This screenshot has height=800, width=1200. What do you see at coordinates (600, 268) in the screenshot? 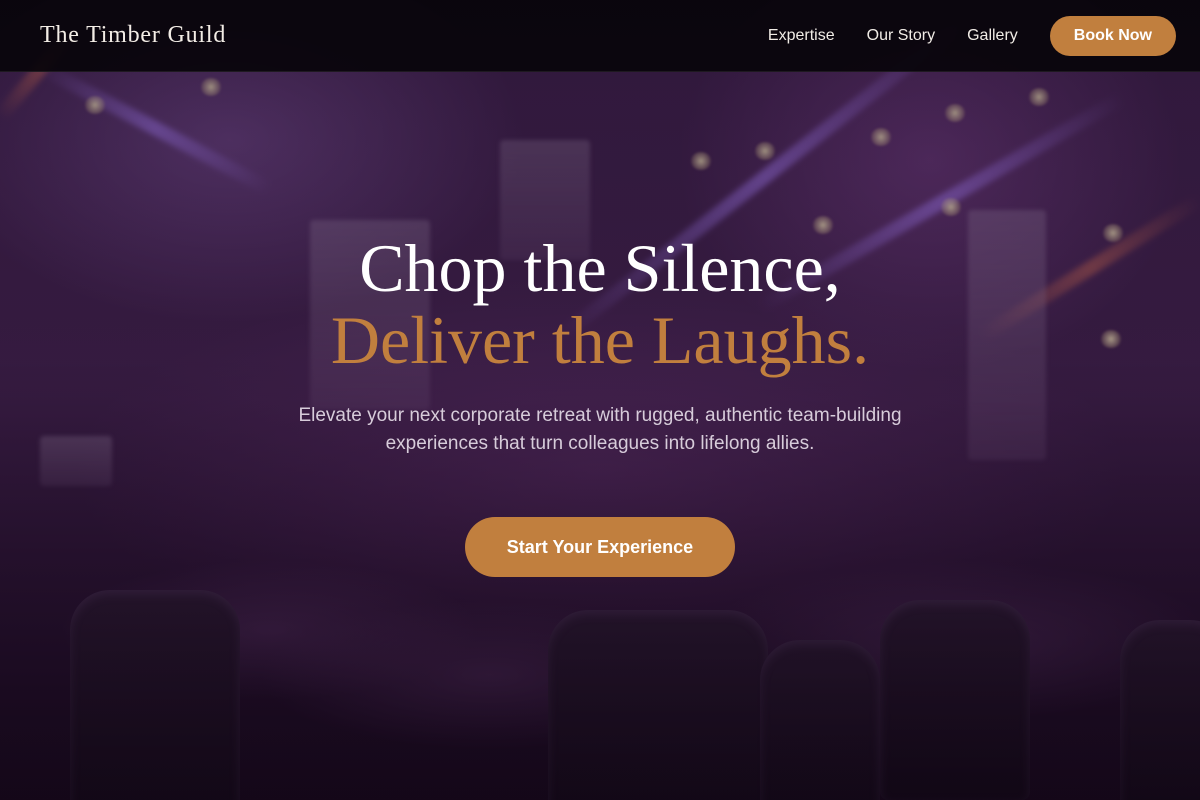
I see `hero-headline-line1: Chop the Silence,` at bounding box center [600, 268].